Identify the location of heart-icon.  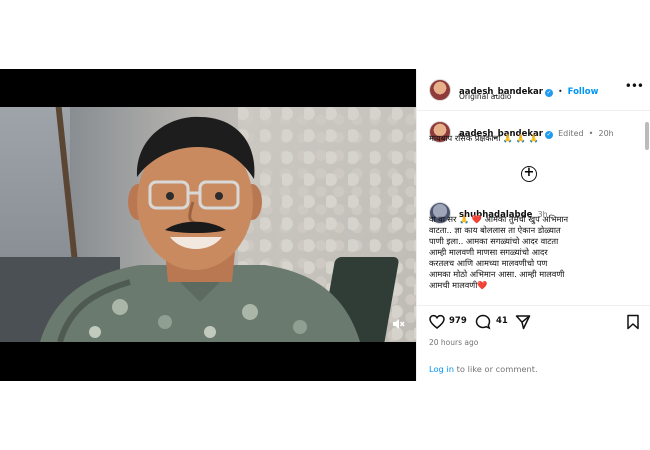
(437, 321).